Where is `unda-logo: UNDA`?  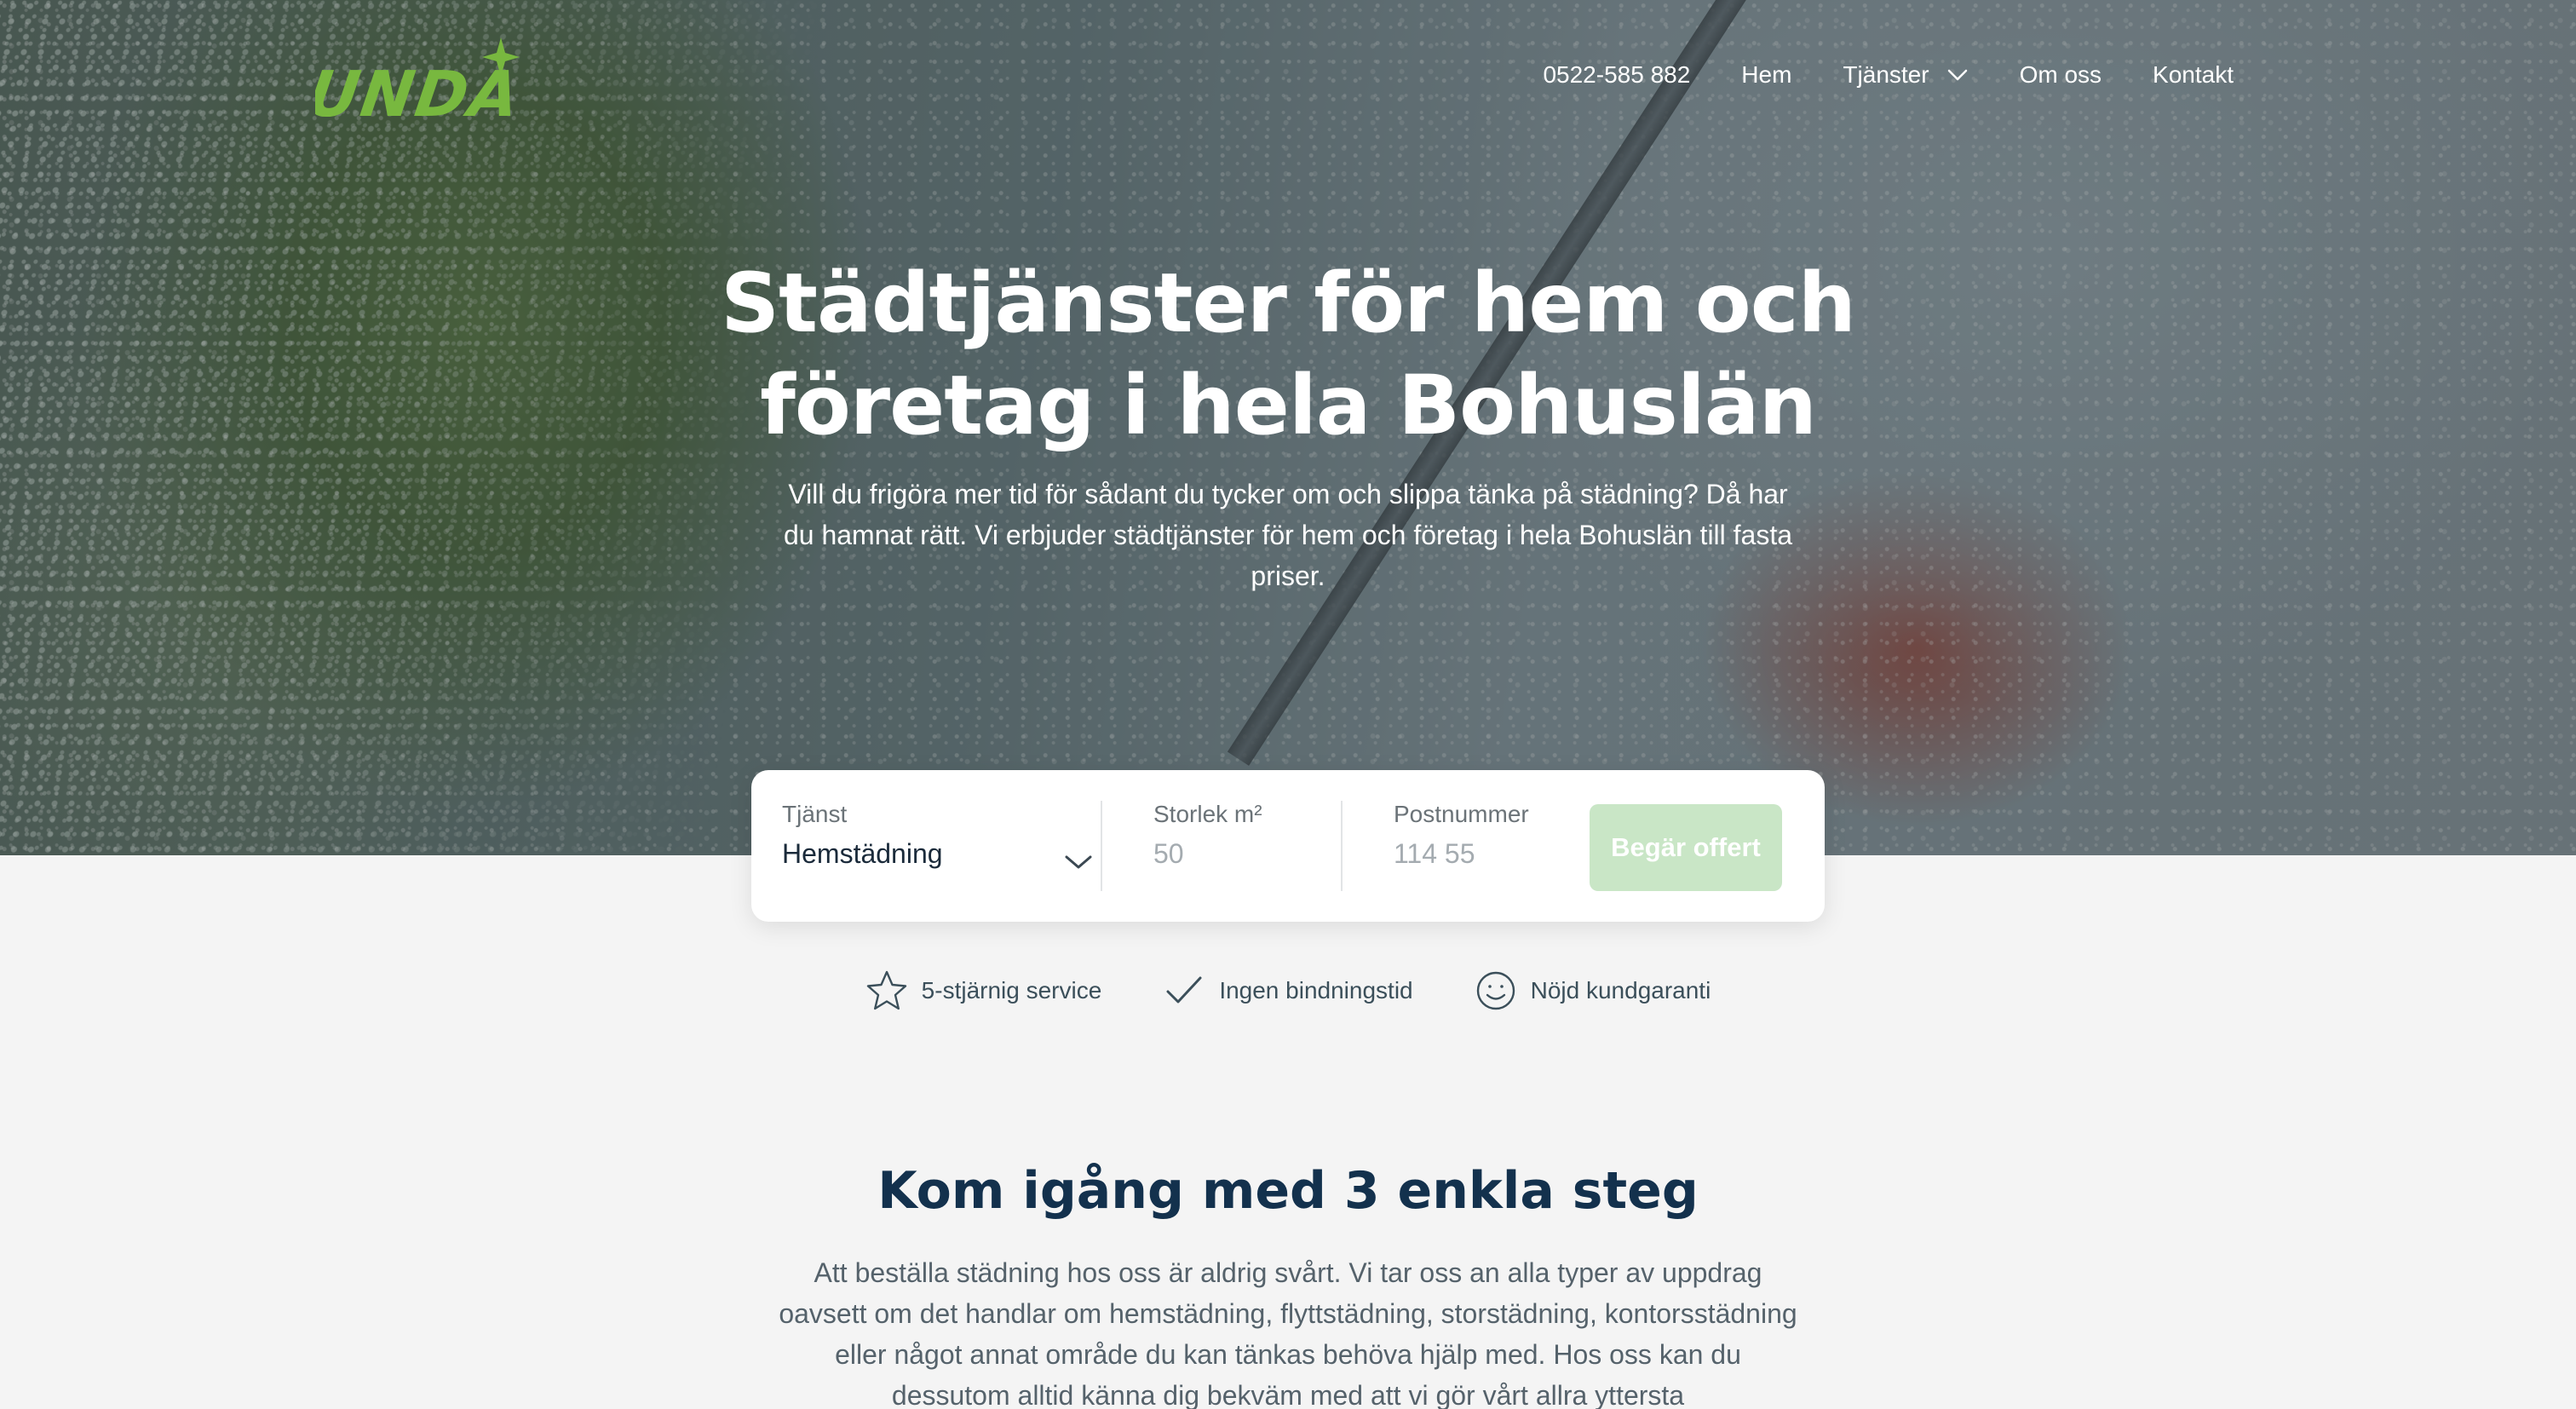 unda-logo: UNDA is located at coordinates (415, 82).